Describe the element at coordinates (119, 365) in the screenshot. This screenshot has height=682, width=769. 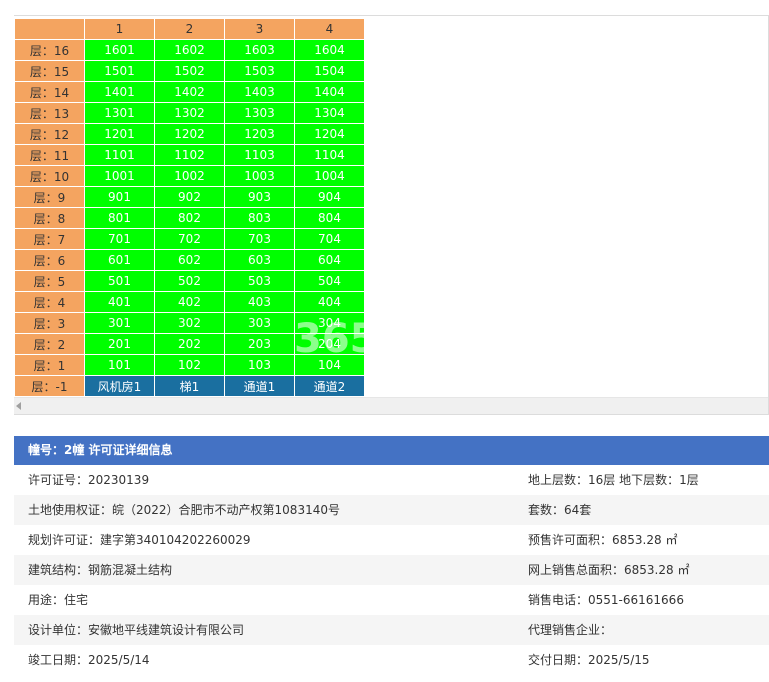
I see `unit-cell: 101` at that location.